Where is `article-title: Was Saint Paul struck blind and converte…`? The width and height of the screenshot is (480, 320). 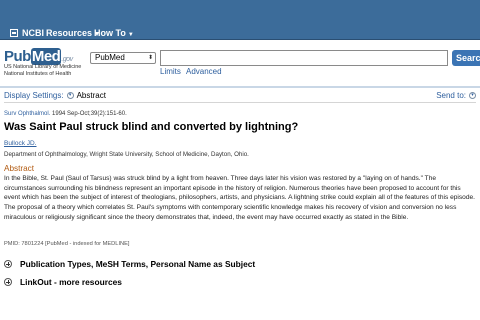 article-title: Was Saint Paul struck blind and converte… is located at coordinates (151, 127).